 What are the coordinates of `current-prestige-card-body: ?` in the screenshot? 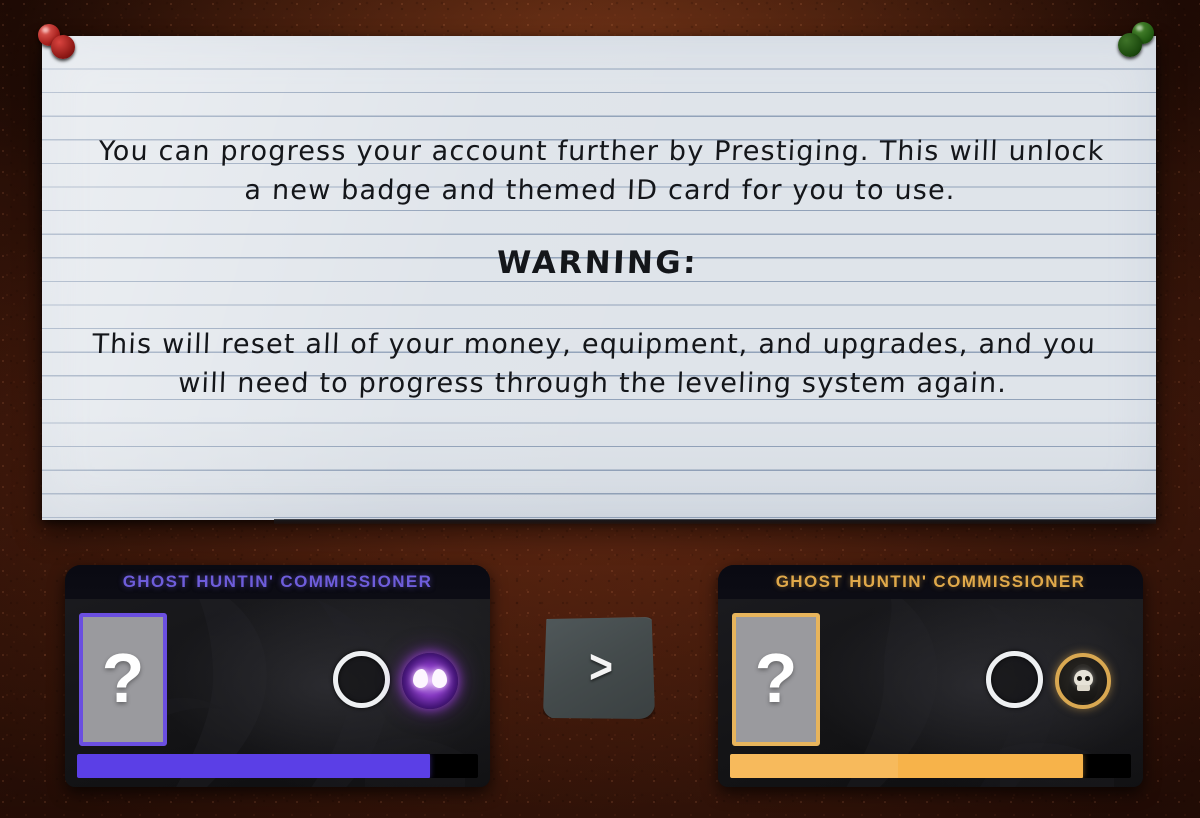 It's located at (277, 693).